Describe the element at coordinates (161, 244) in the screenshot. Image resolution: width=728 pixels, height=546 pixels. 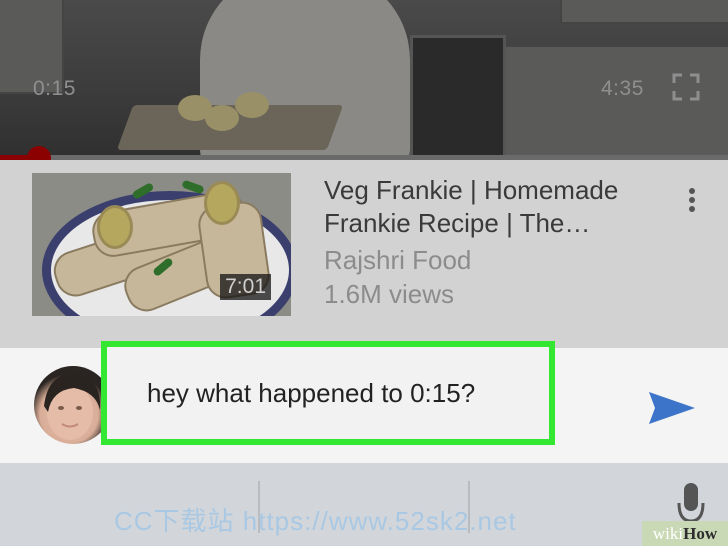
I see `video-thumbnail: 7:01` at that location.